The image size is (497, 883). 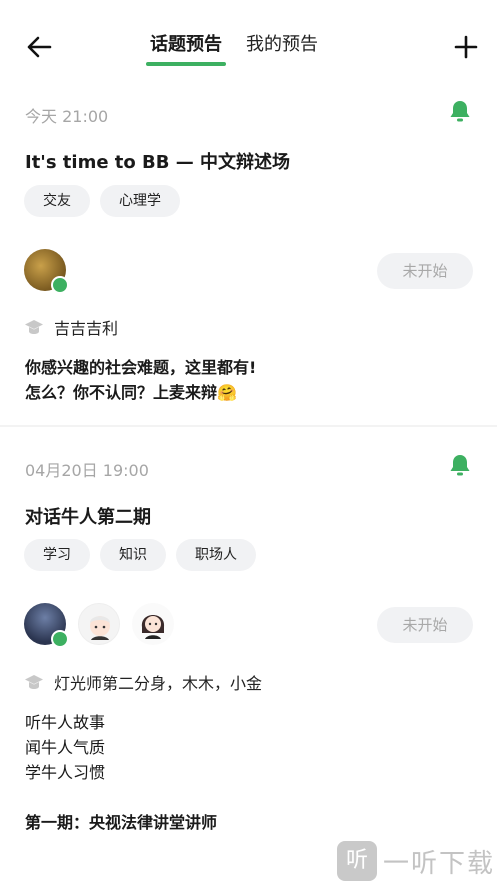 I want to click on reminder-bell-button, so click(x=460, y=465).